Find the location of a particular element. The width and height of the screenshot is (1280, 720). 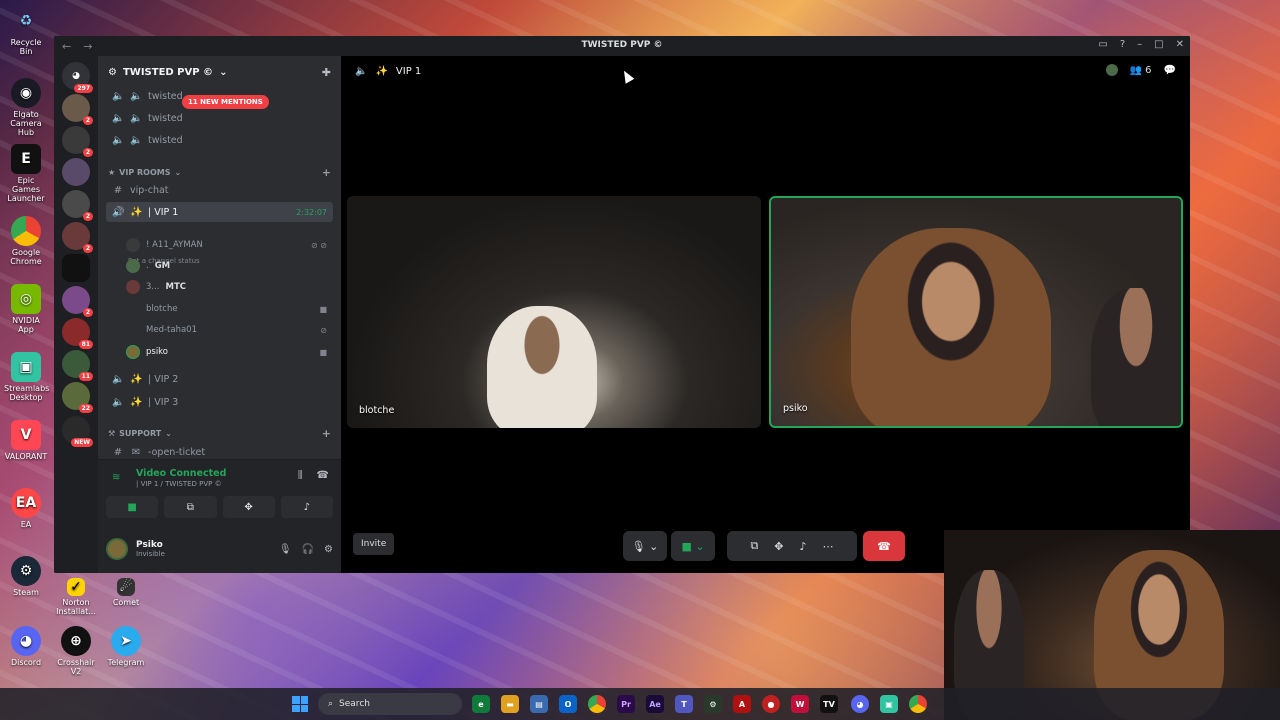

text-channel-vip-chat: # vip-chat is located at coordinates (219, 190).